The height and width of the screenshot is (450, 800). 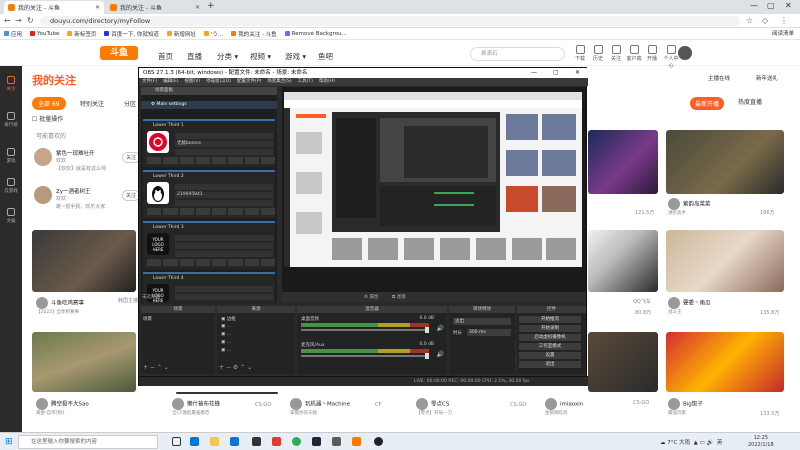 What do you see at coordinates (13, 34) in the screenshot?
I see `bookmark-item: 应用` at bounding box center [13, 34].